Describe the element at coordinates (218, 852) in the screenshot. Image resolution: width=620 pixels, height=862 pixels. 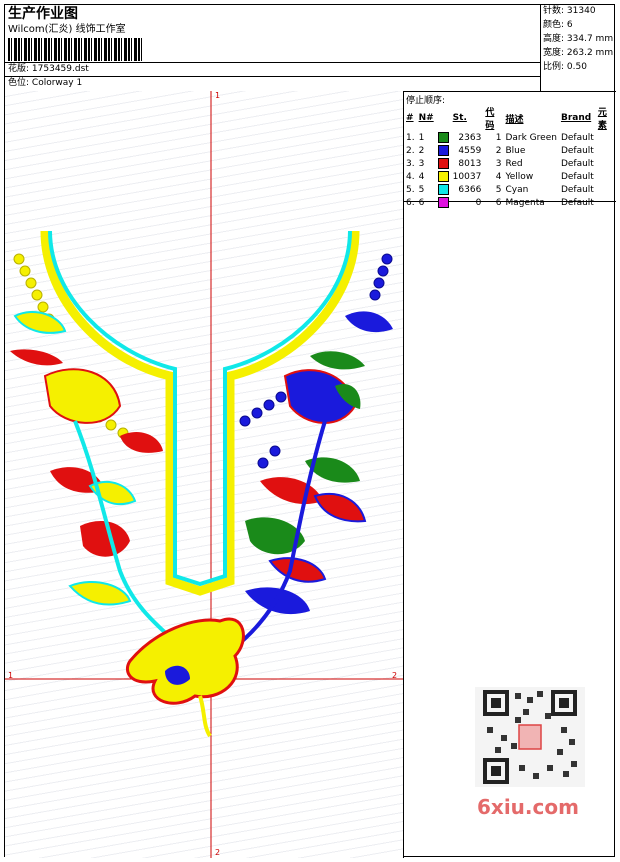
I see `axis-label-bottom: 2` at that location.